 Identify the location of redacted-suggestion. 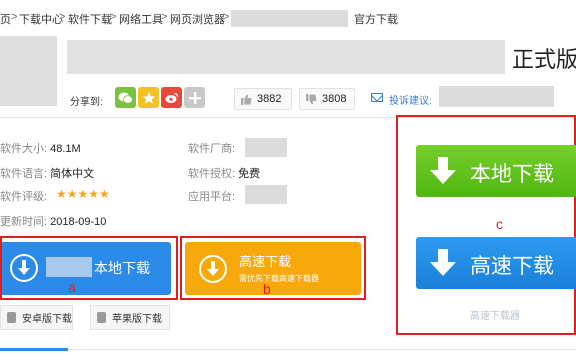
(496, 96).